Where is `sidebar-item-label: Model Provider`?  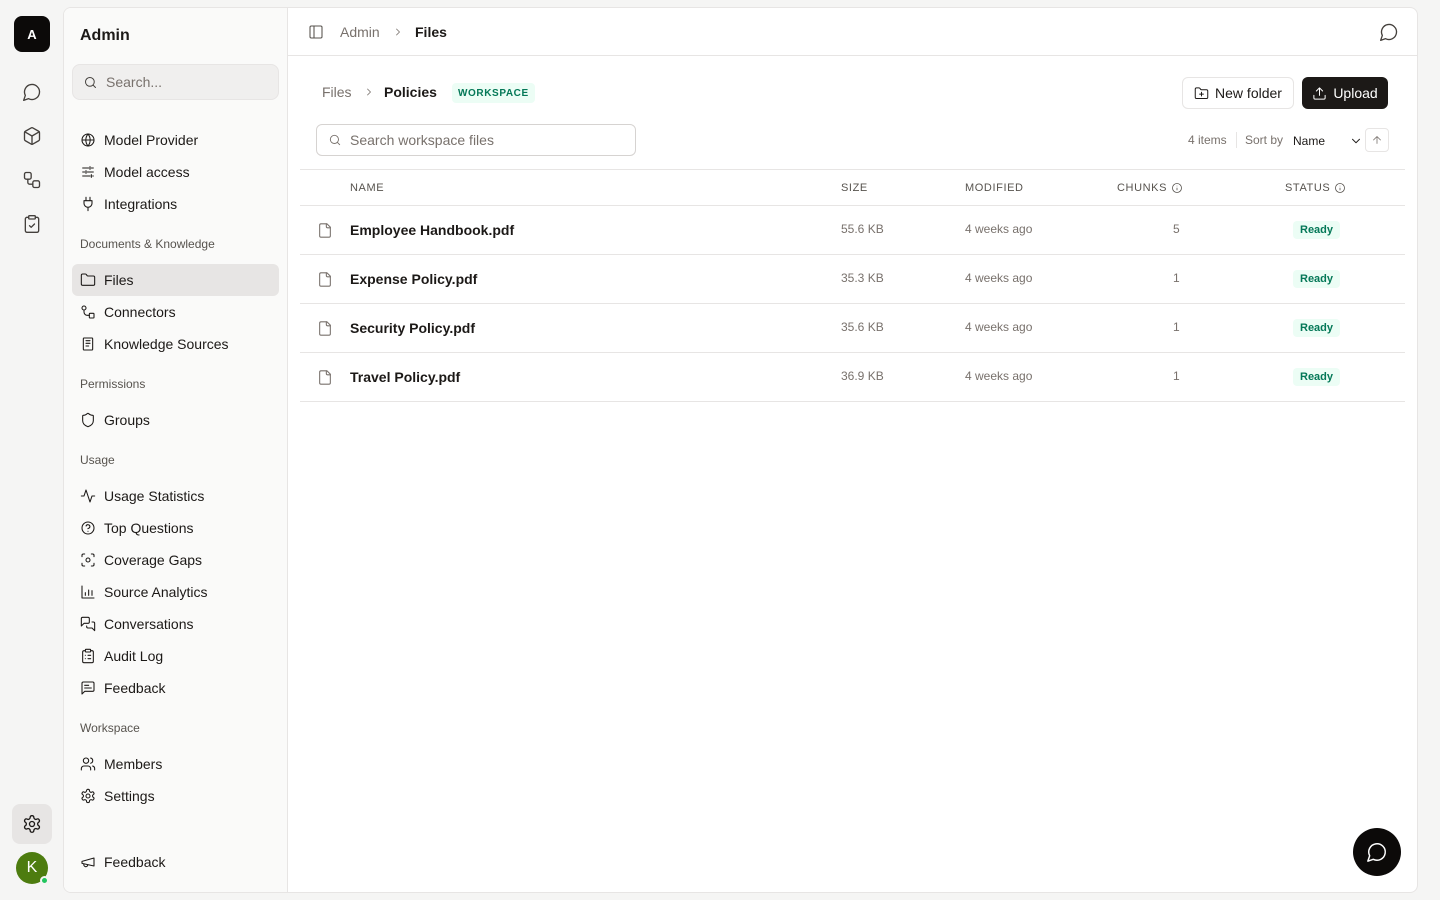 sidebar-item-label: Model Provider is located at coordinates (151, 140).